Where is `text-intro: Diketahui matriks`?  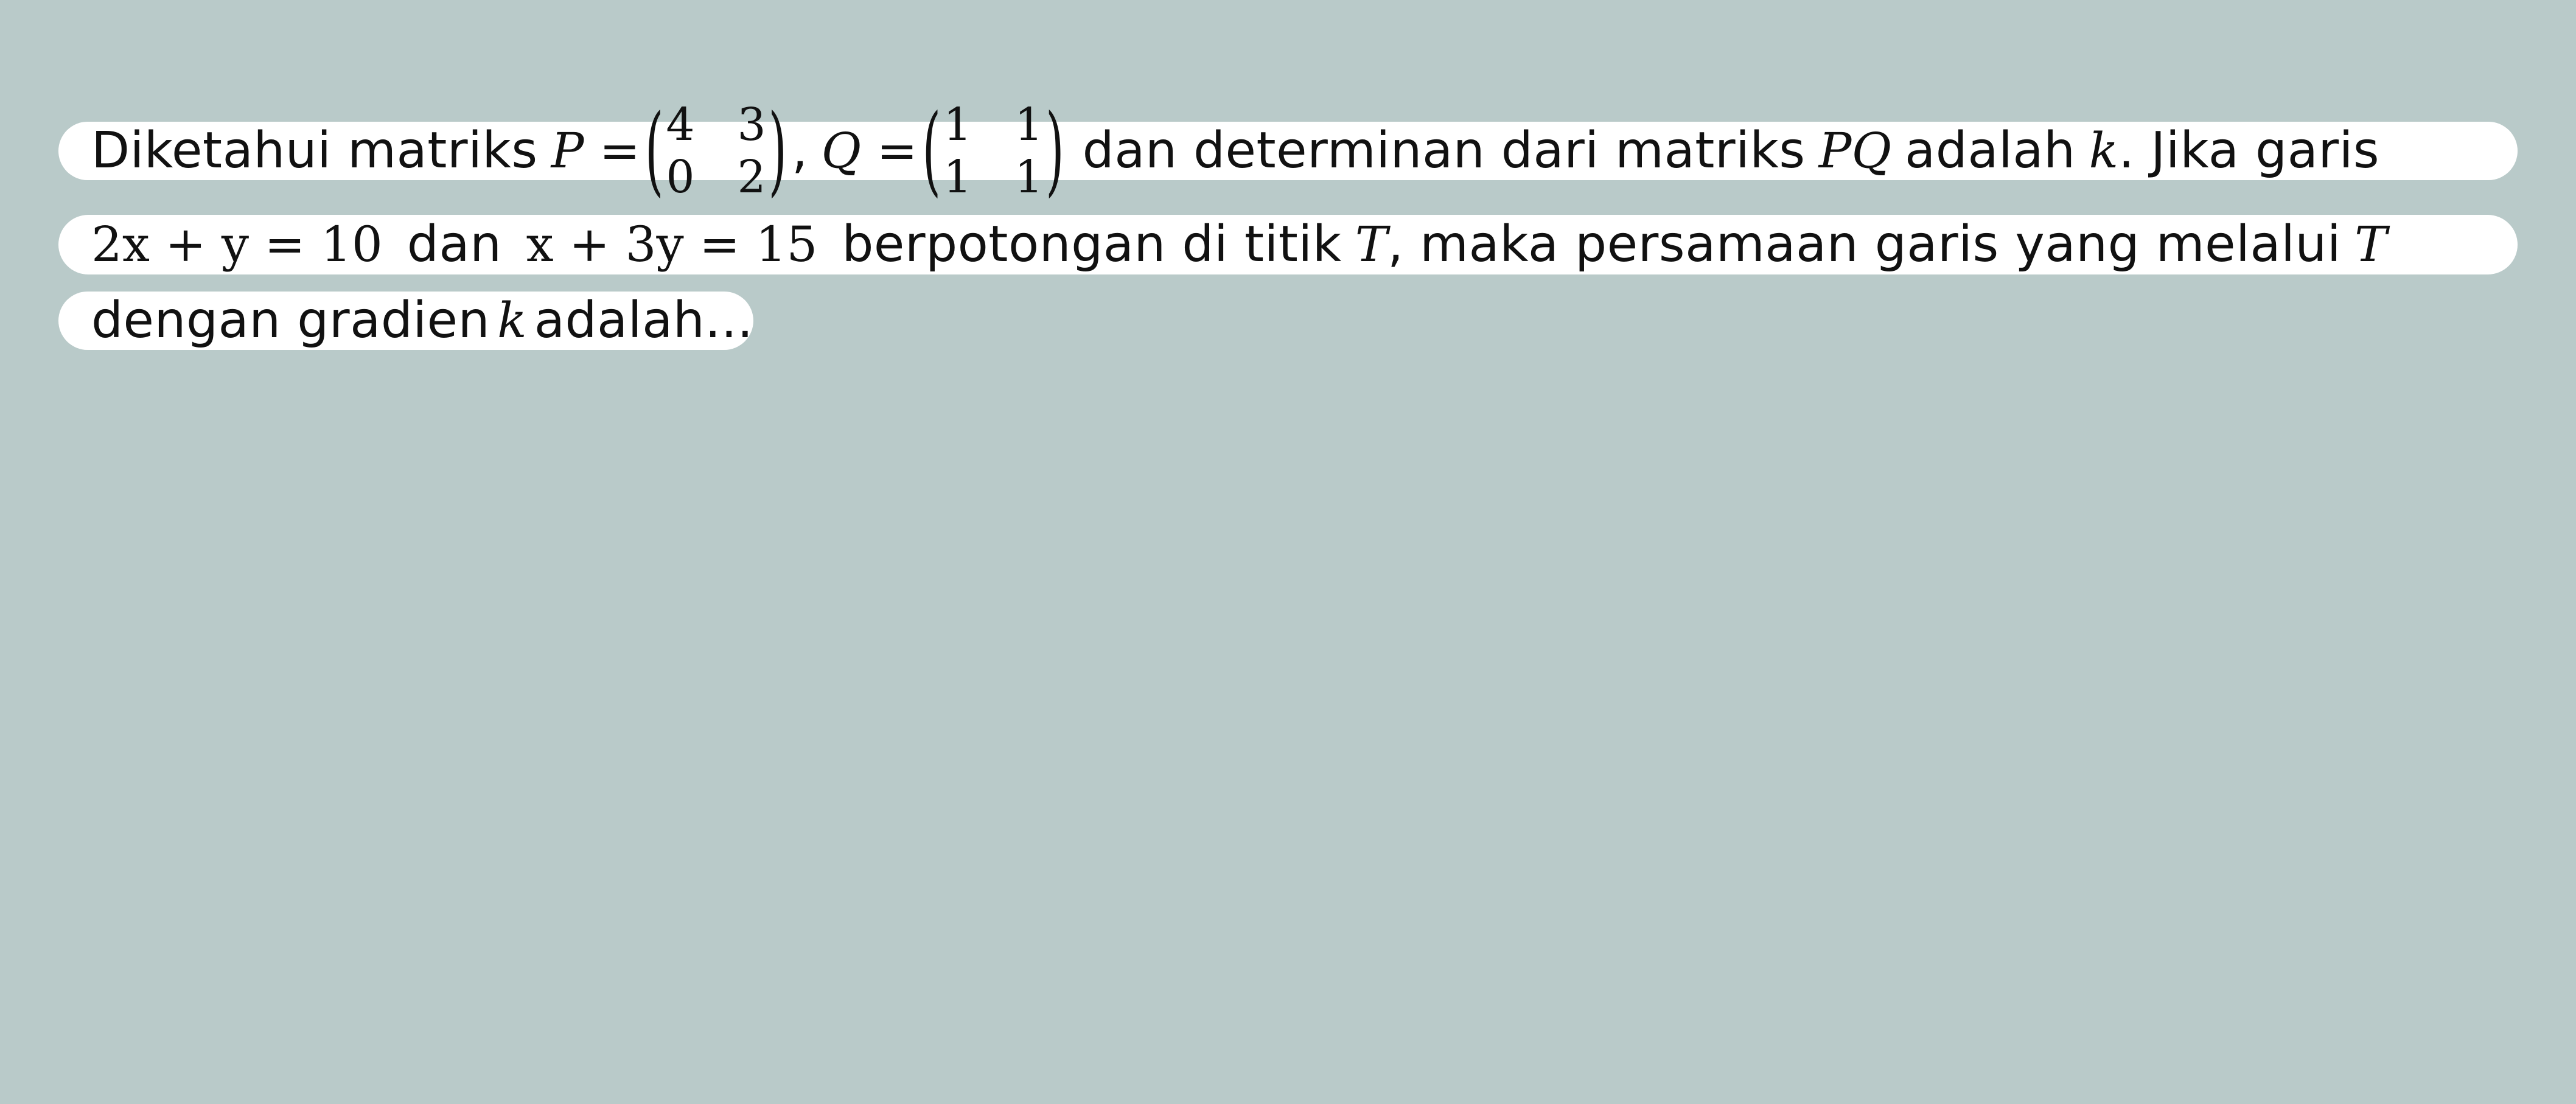 text-intro: Diketahui matriks is located at coordinates (314, 151).